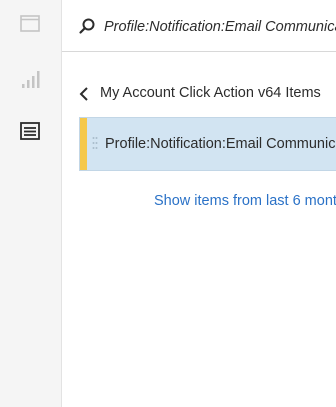 The height and width of the screenshot is (407, 336). Describe the element at coordinates (95, 143) in the screenshot. I see `drag-handle-icon` at that location.